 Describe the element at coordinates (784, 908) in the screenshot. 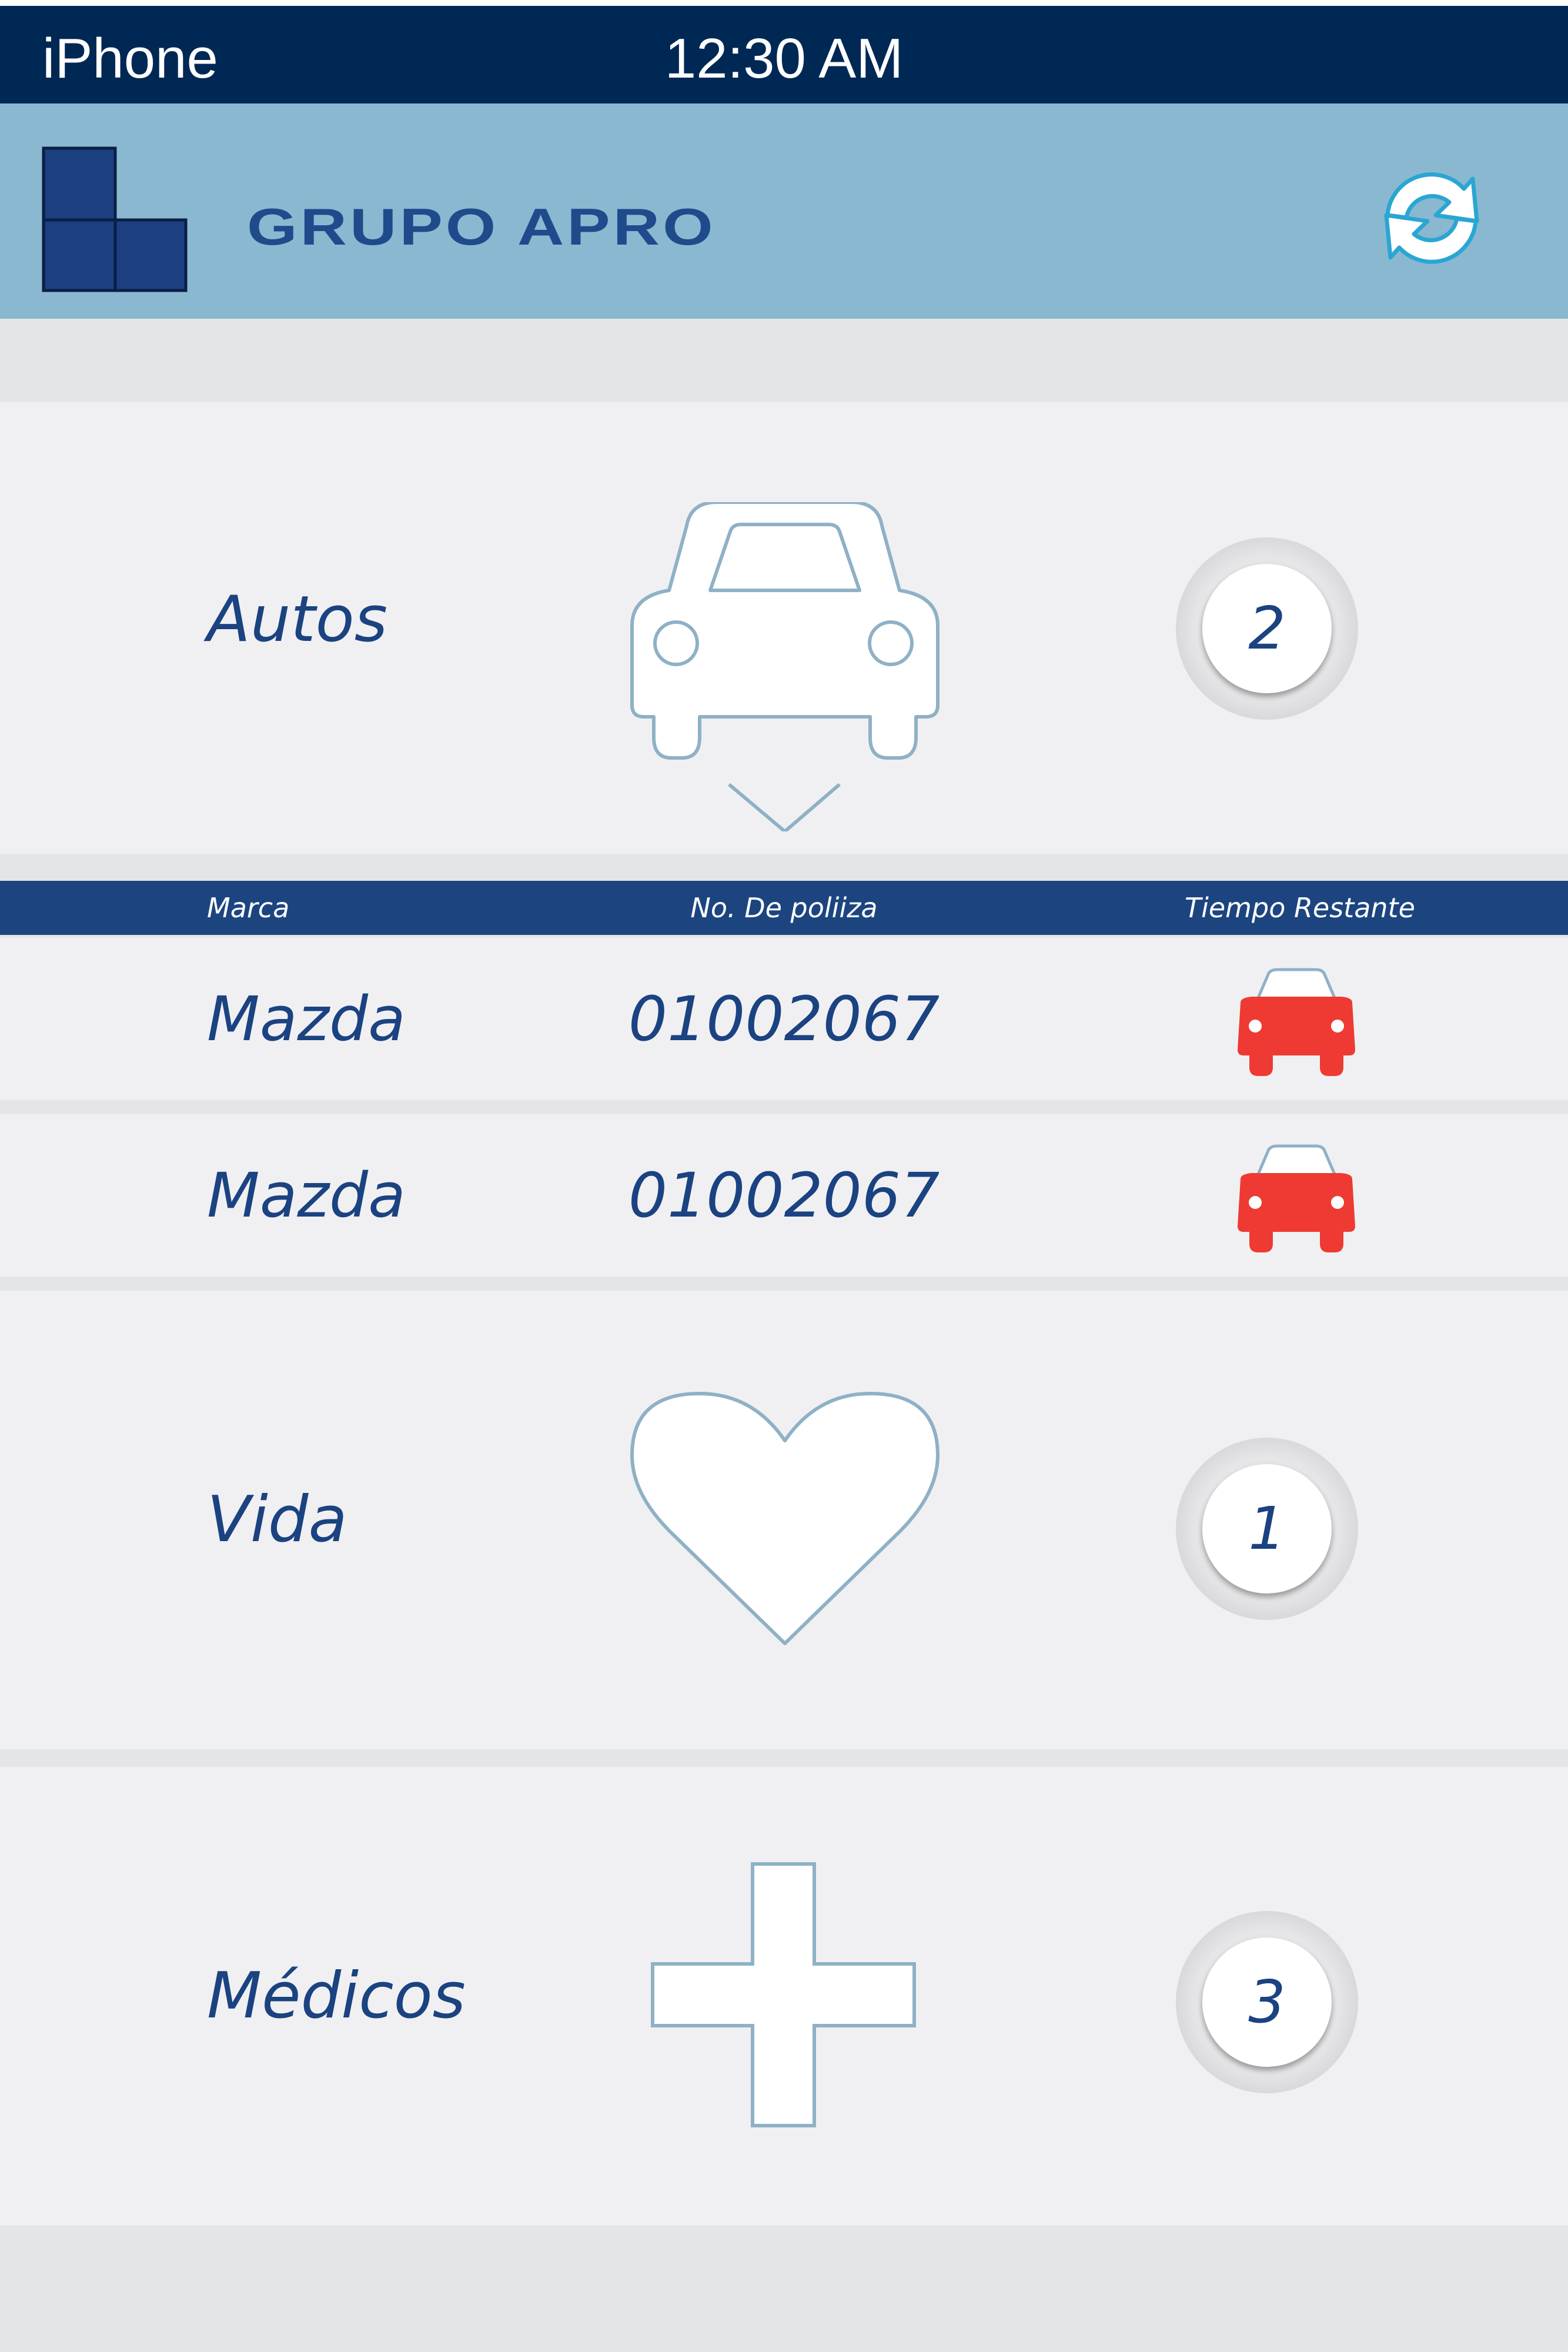

I see `autos-table-header: Marca No. De poliiza Tiempo Restante` at that location.